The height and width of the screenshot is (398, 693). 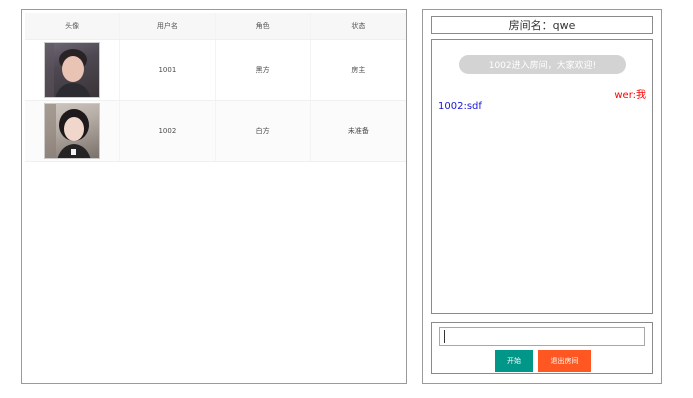 What do you see at coordinates (73, 26) in the screenshot?
I see `header-avatar: 头像` at bounding box center [73, 26].